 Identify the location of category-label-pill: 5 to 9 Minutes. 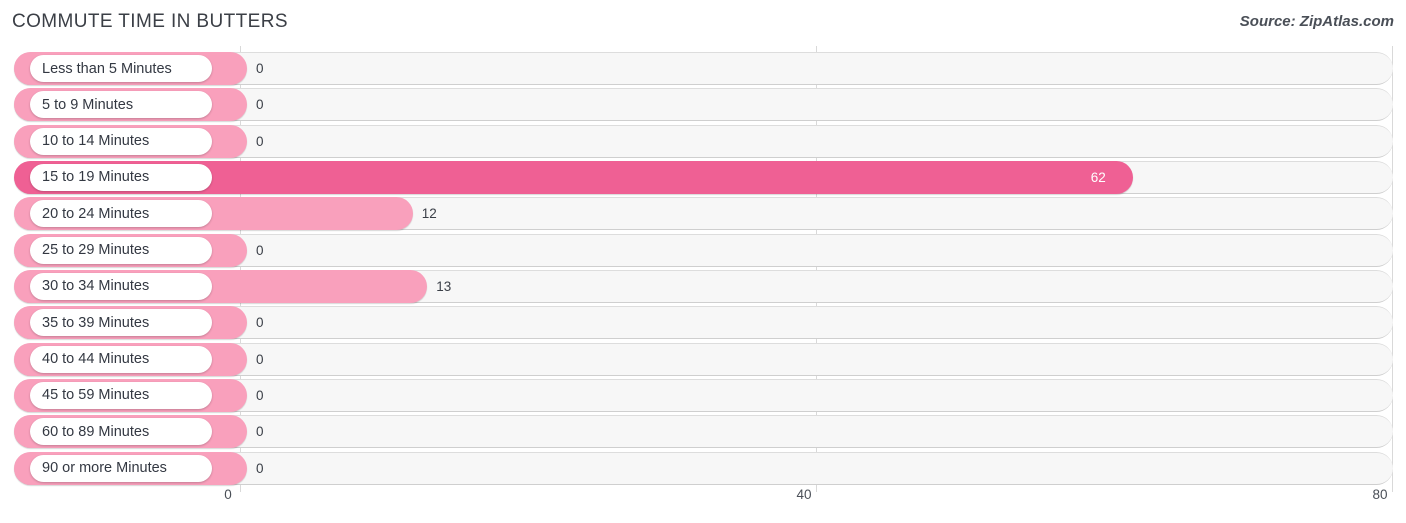
(121, 105).